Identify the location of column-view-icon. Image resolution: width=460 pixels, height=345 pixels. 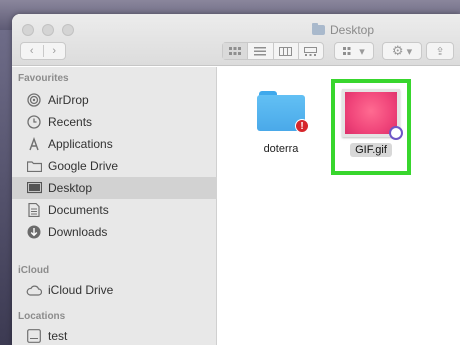
(286, 51).